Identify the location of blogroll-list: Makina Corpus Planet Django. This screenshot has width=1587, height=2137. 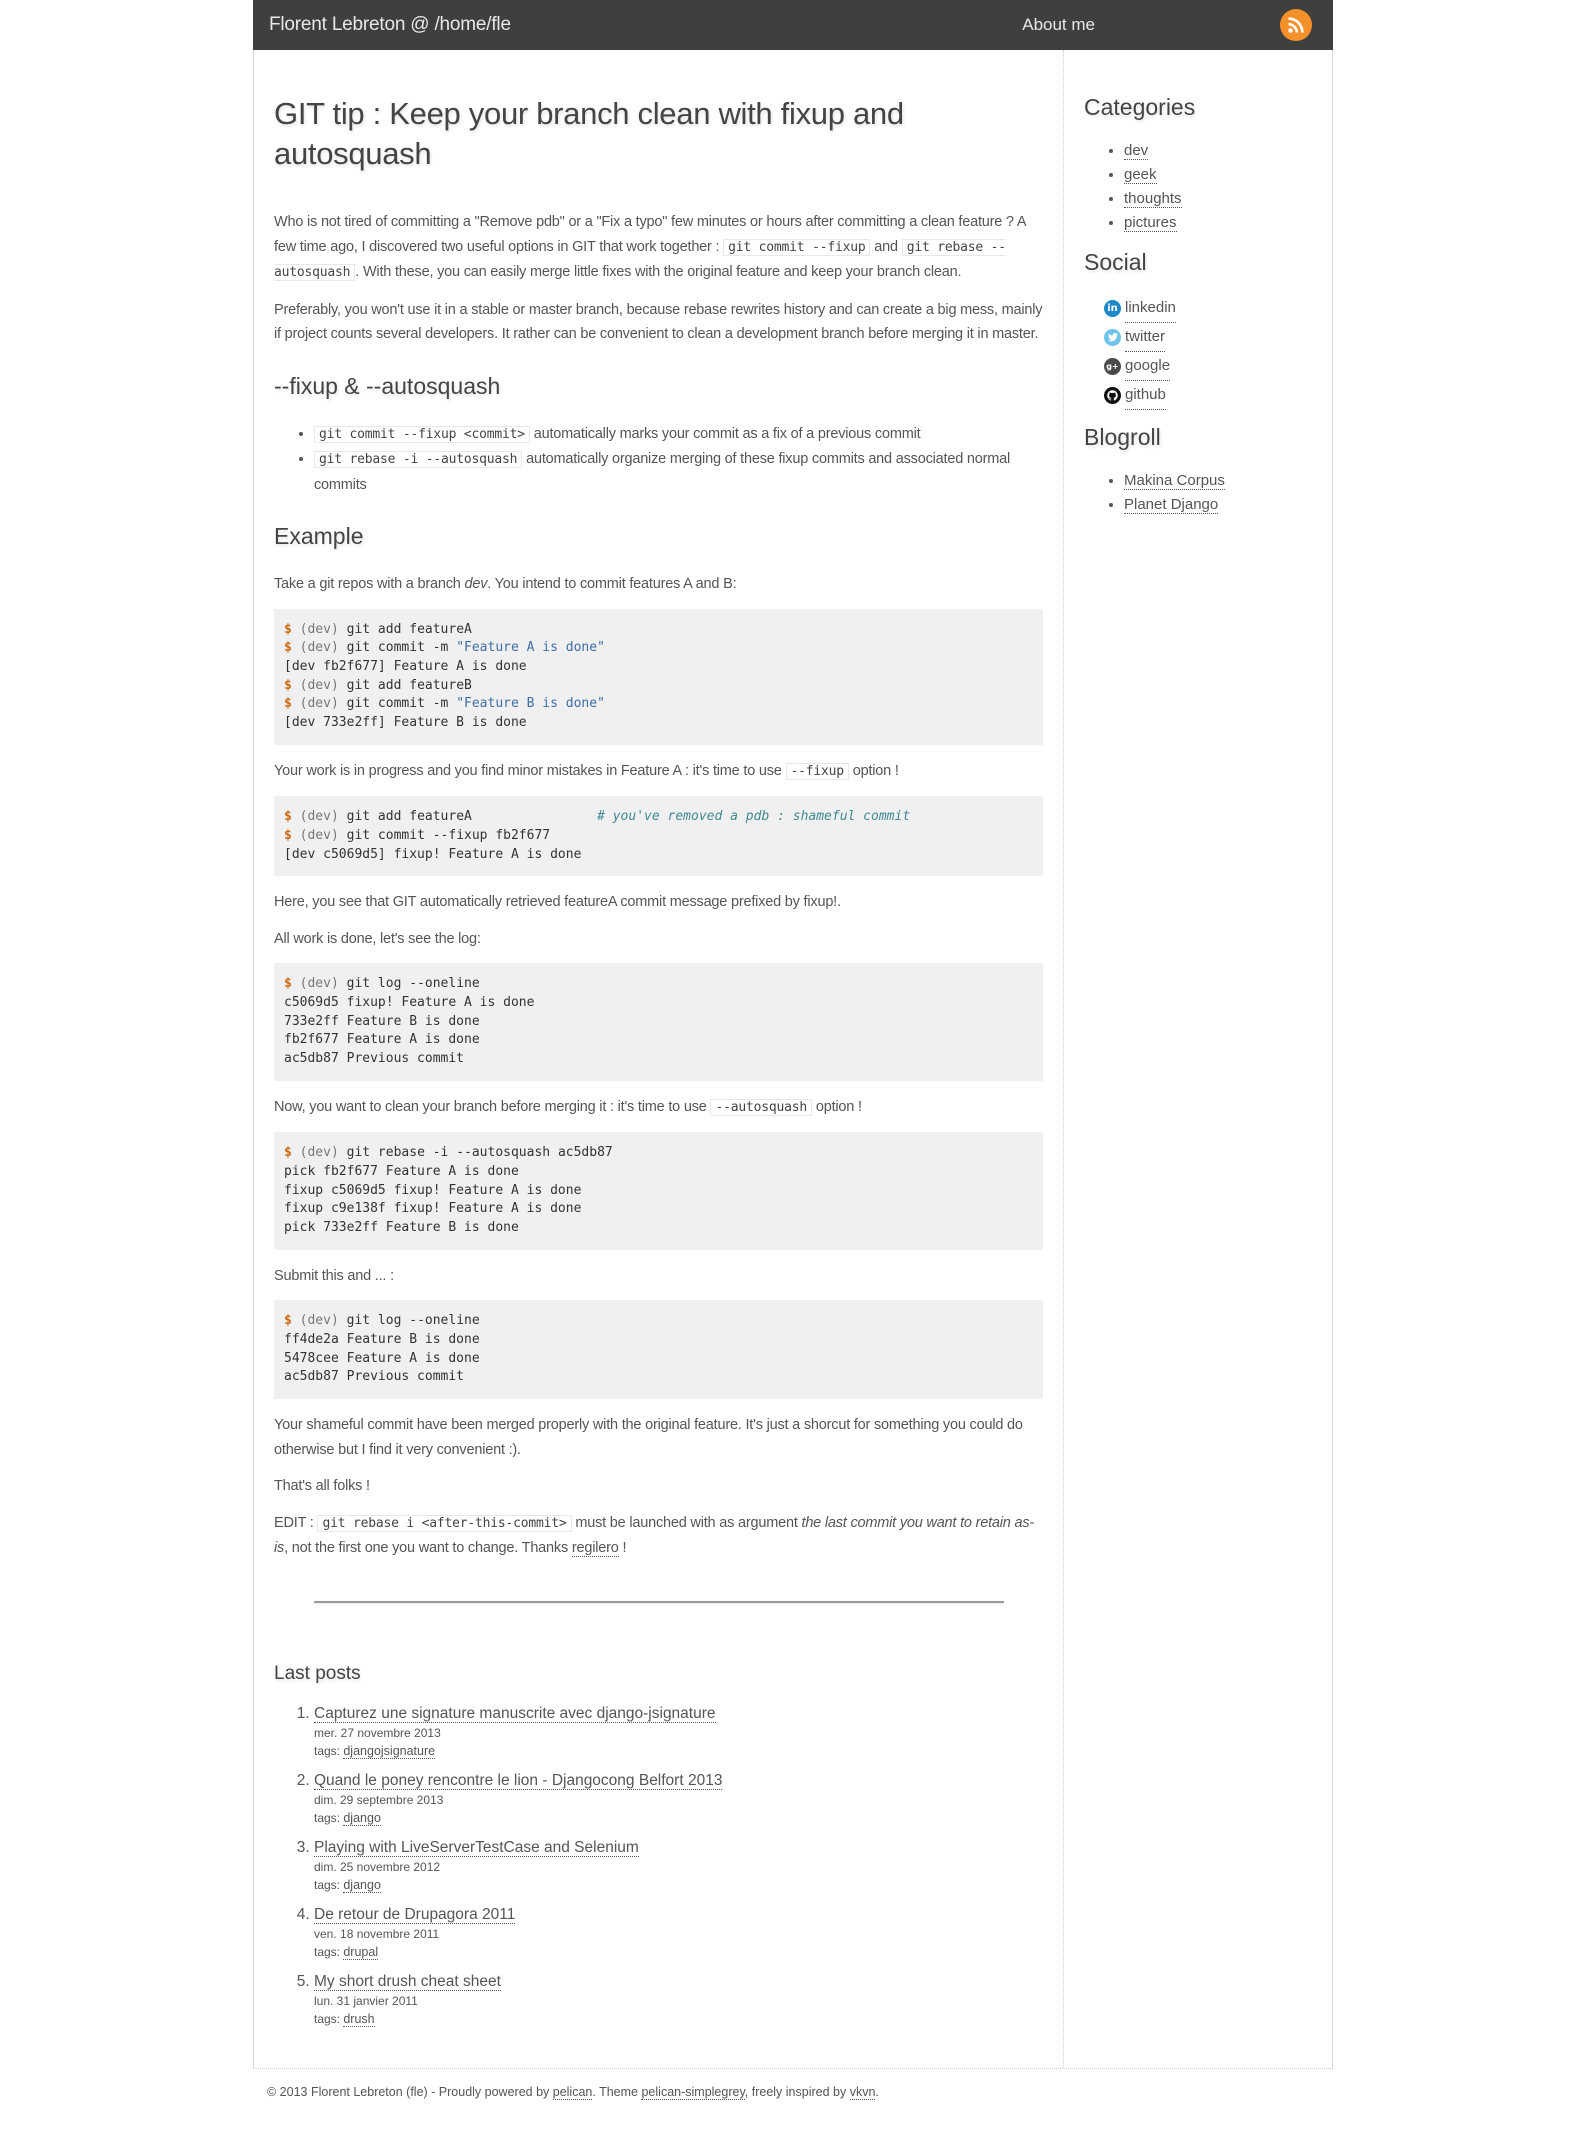
(1198, 493).